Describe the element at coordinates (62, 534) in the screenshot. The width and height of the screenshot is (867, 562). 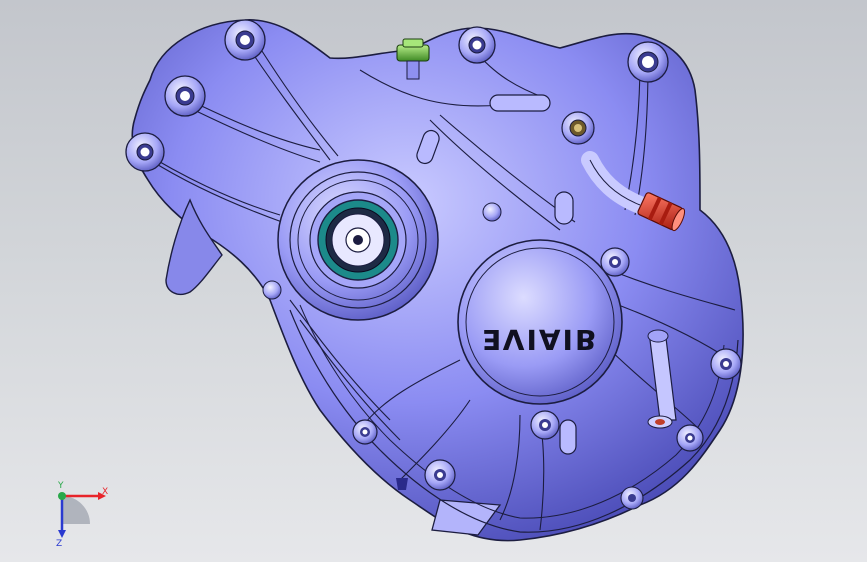
I see `z-axis-arrow` at that location.